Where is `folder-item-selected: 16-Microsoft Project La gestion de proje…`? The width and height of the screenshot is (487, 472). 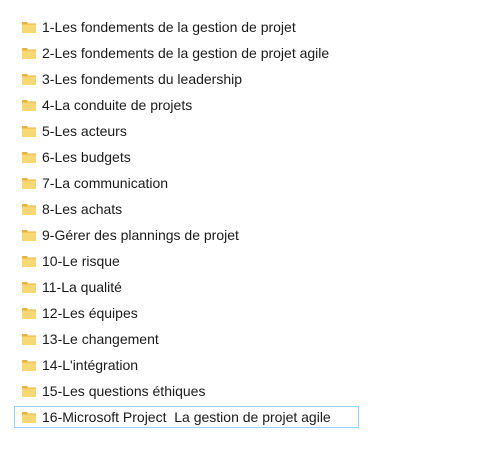
folder-item-selected: 16-Microsoft Project La gestion de proje… is located at coordinates (186, 417).